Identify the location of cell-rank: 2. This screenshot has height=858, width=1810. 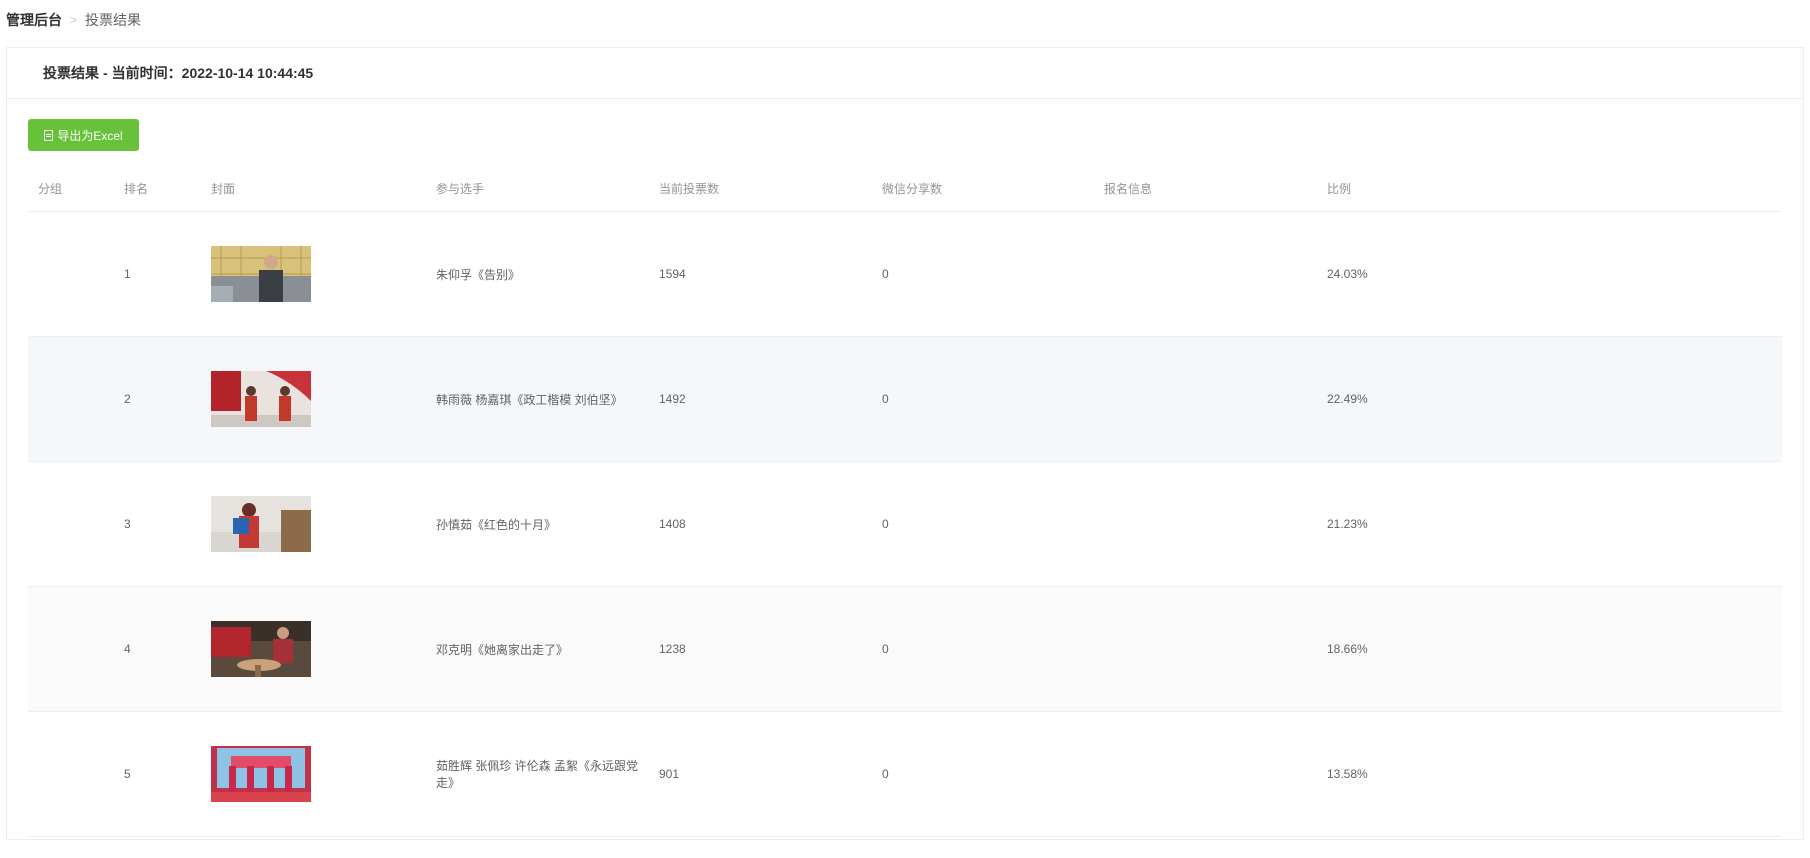
(157, 399).